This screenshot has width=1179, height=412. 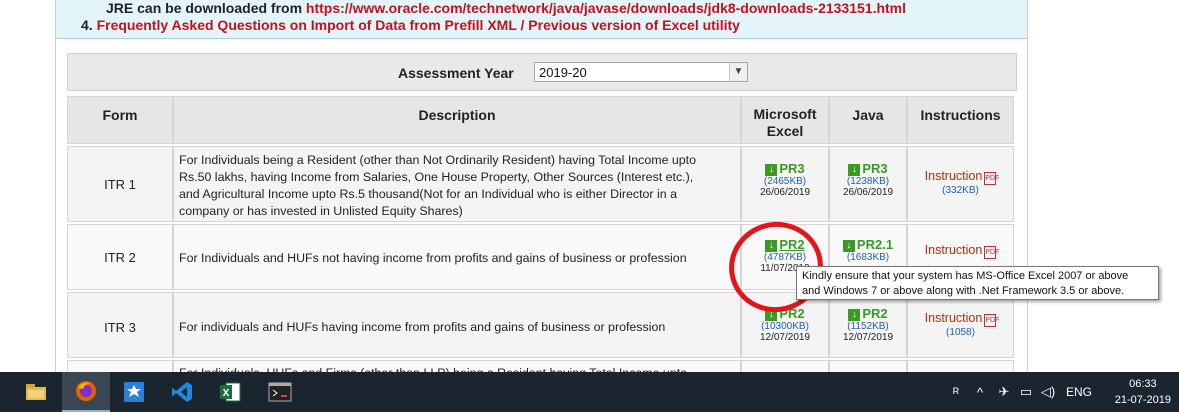 What do you see at coordinates (954, 176) in the screenshot?
I see `itr1-instruction-link: Instruction` at bounding box center [954, 176].